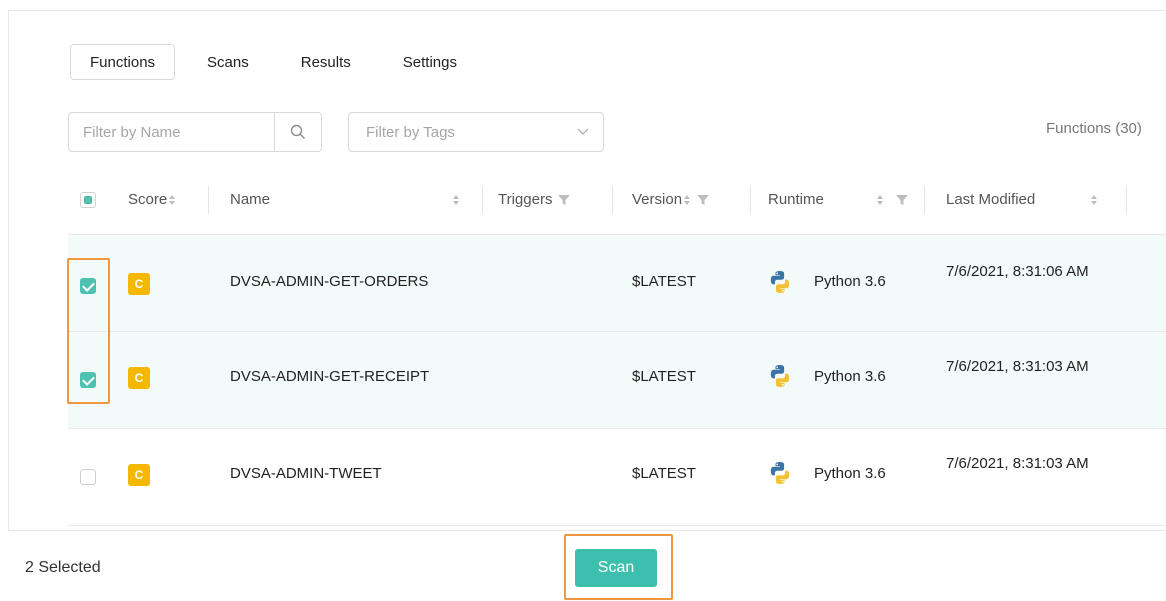 This screenshot has height=601, width=1166. Describe the element at coordinates (88, 331) in the screenshot. I see `checkbox-highlight-box` at that location.